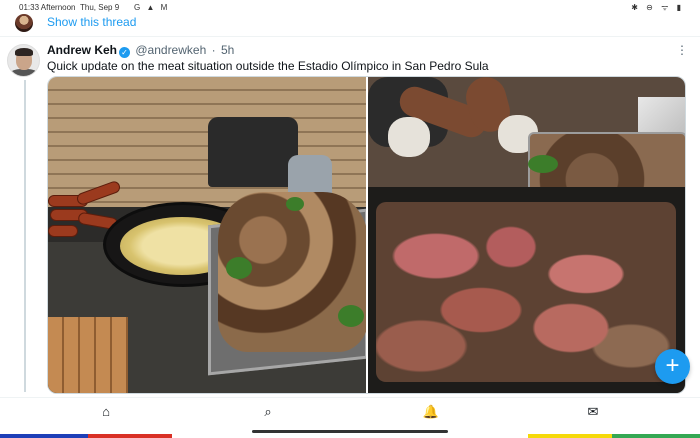 The height and width of the screenshot is (438, 700). I want to click on system-status-icons: ✱ ⊖ ᯤ ▮, so click(657, 7).